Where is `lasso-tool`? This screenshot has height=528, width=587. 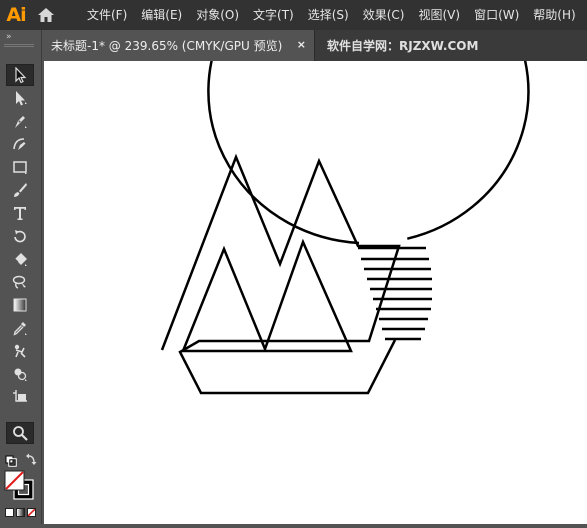
lasso-tool is located at coordinates (20, 282).